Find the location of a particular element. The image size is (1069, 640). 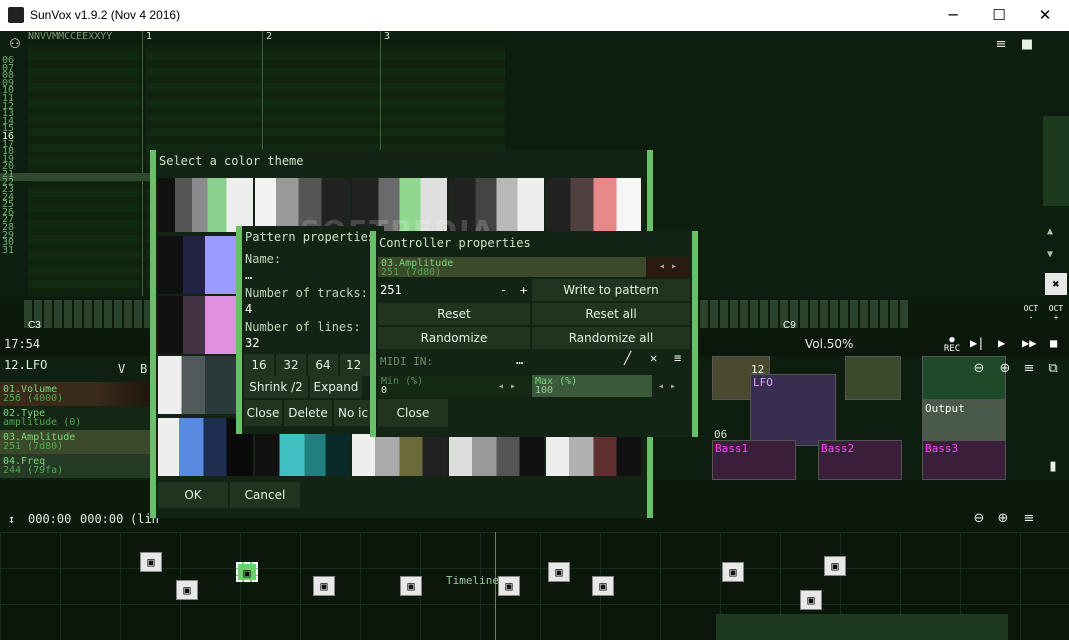

pattern-close-button: Close is located at coordinates (263, 413).